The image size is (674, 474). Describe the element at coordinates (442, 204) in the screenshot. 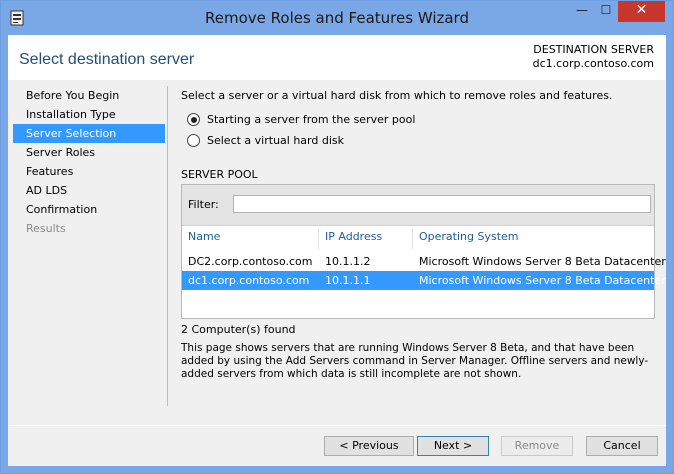

I see `filter-input` at that location.